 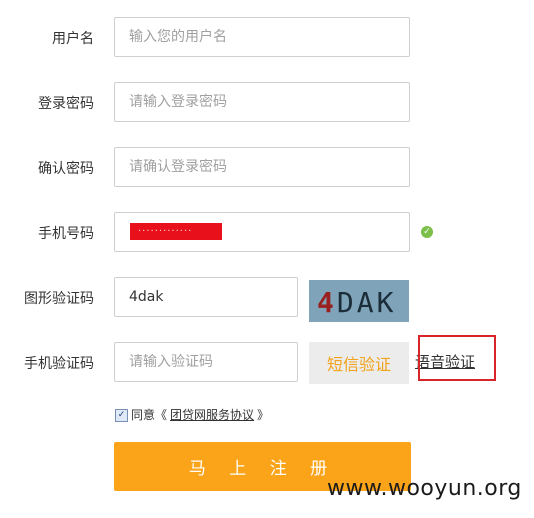 I want to click on password-label: 登录密码, so click(x=66, y=104).